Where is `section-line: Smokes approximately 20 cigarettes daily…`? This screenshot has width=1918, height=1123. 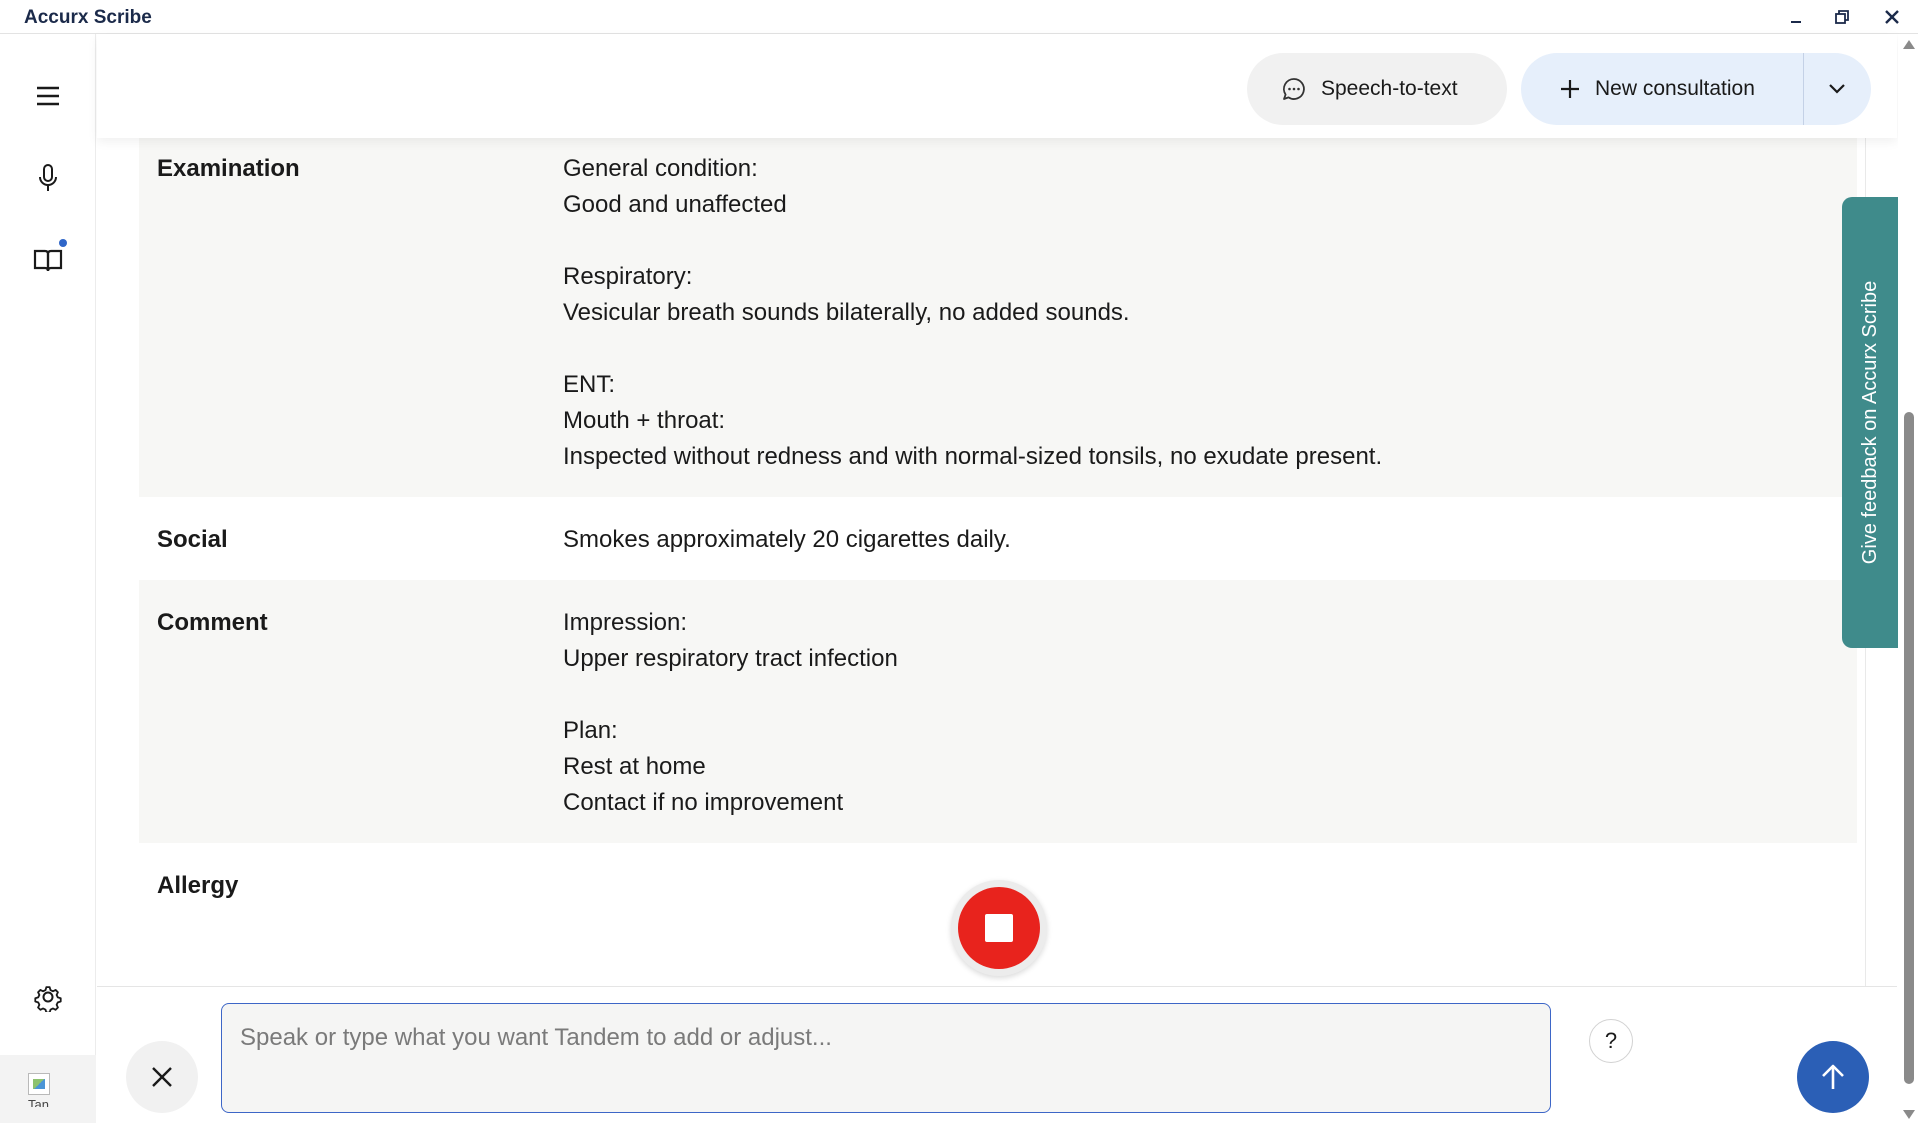 section-line: Smokes approximately 20 cigarettes daily… is located at coordinates (787, 539).